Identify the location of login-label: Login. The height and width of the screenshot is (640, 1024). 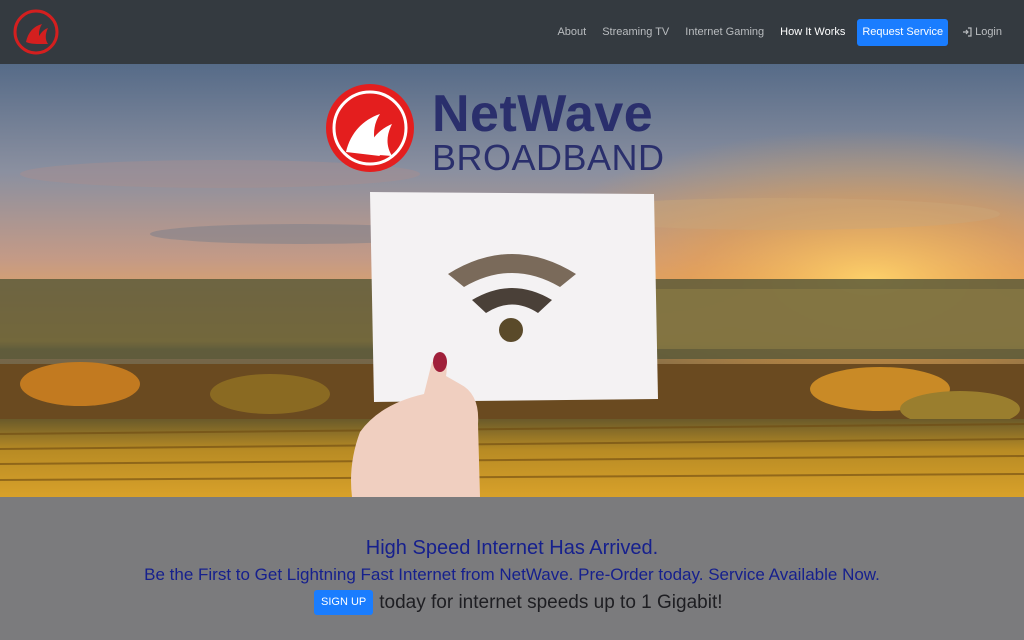
(988, 32).